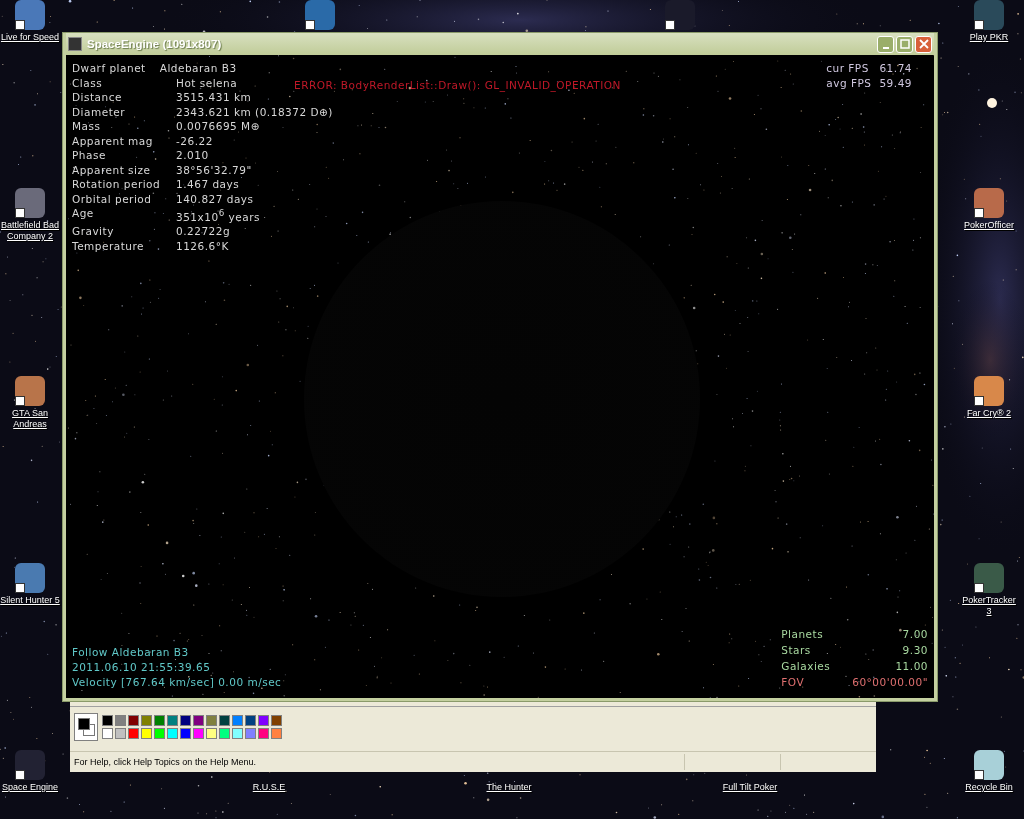  Describe the element at coordinates (750, 787) in the screenshot. I see `desktop-icon-label: Full Tilt Poker` at that location.